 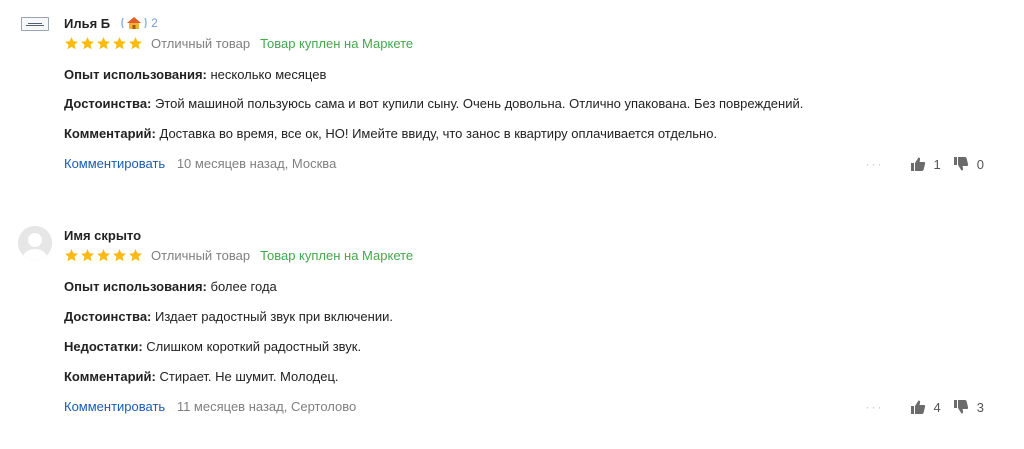 I want to click on user-silhouette-icon, so click(x=35, y=243).